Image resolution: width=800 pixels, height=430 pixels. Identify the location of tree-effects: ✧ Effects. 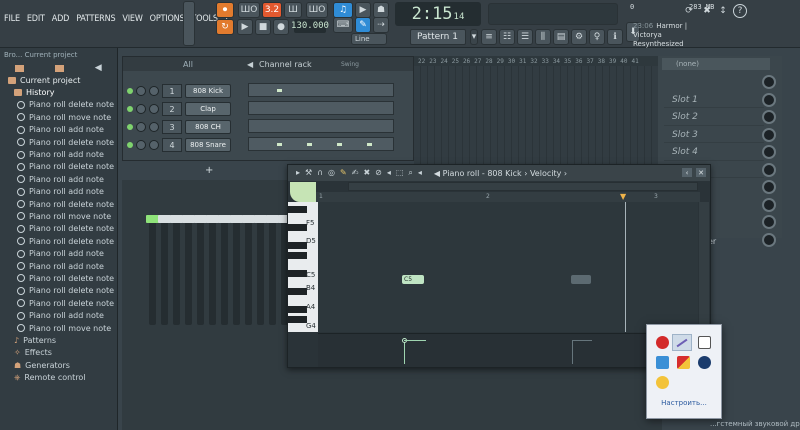
(58, 353).